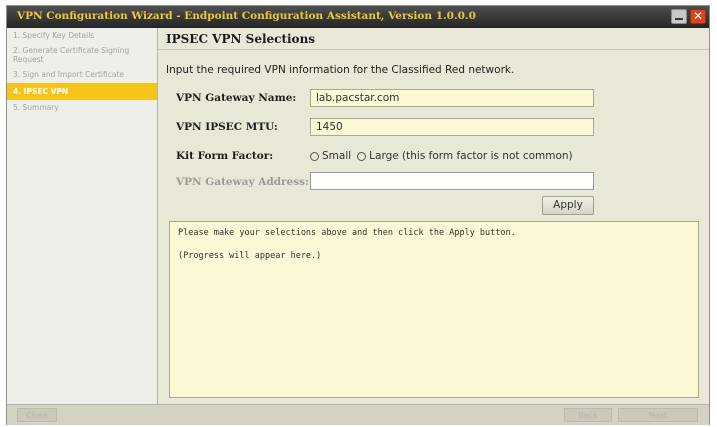  I want to click on step-generate-csr: 2. Generate Certificate Signing Request, so click(82, 55).